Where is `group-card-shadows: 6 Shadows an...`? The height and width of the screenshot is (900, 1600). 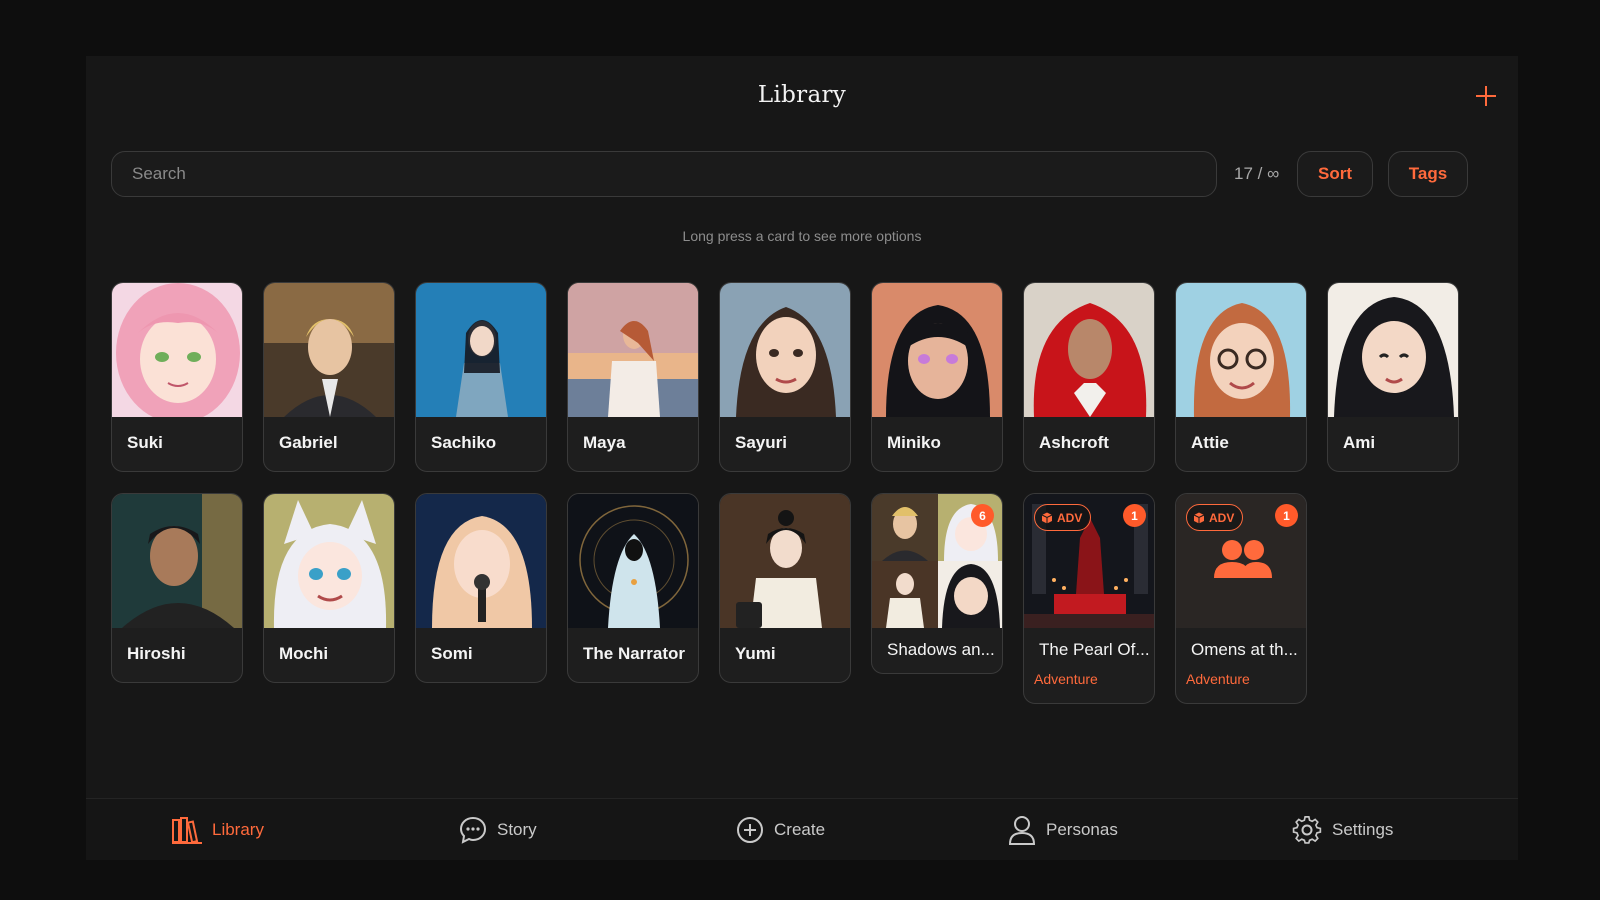 group-card-shadows: 6 Shadows an... is located at coordinates (937, 583).